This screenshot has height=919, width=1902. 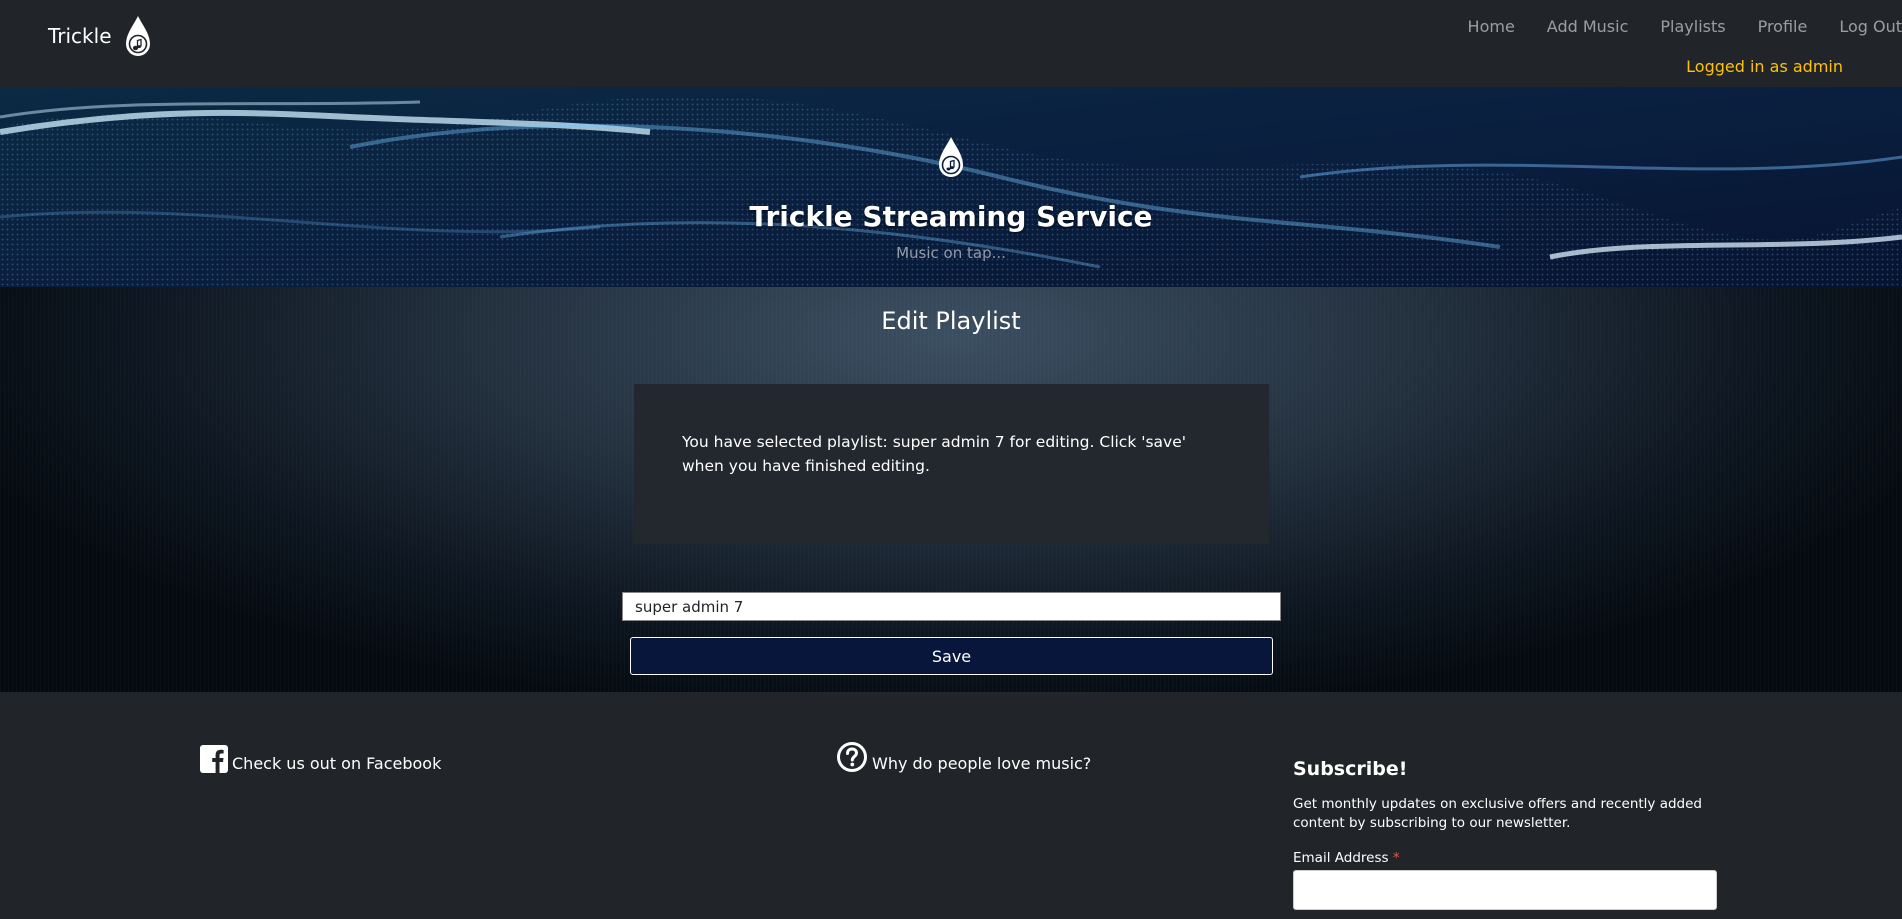 What do you see at coordinates (1523, 858) in the screenshot?
I see `email-label: Email Address *` at bounding box center [1523, 858].